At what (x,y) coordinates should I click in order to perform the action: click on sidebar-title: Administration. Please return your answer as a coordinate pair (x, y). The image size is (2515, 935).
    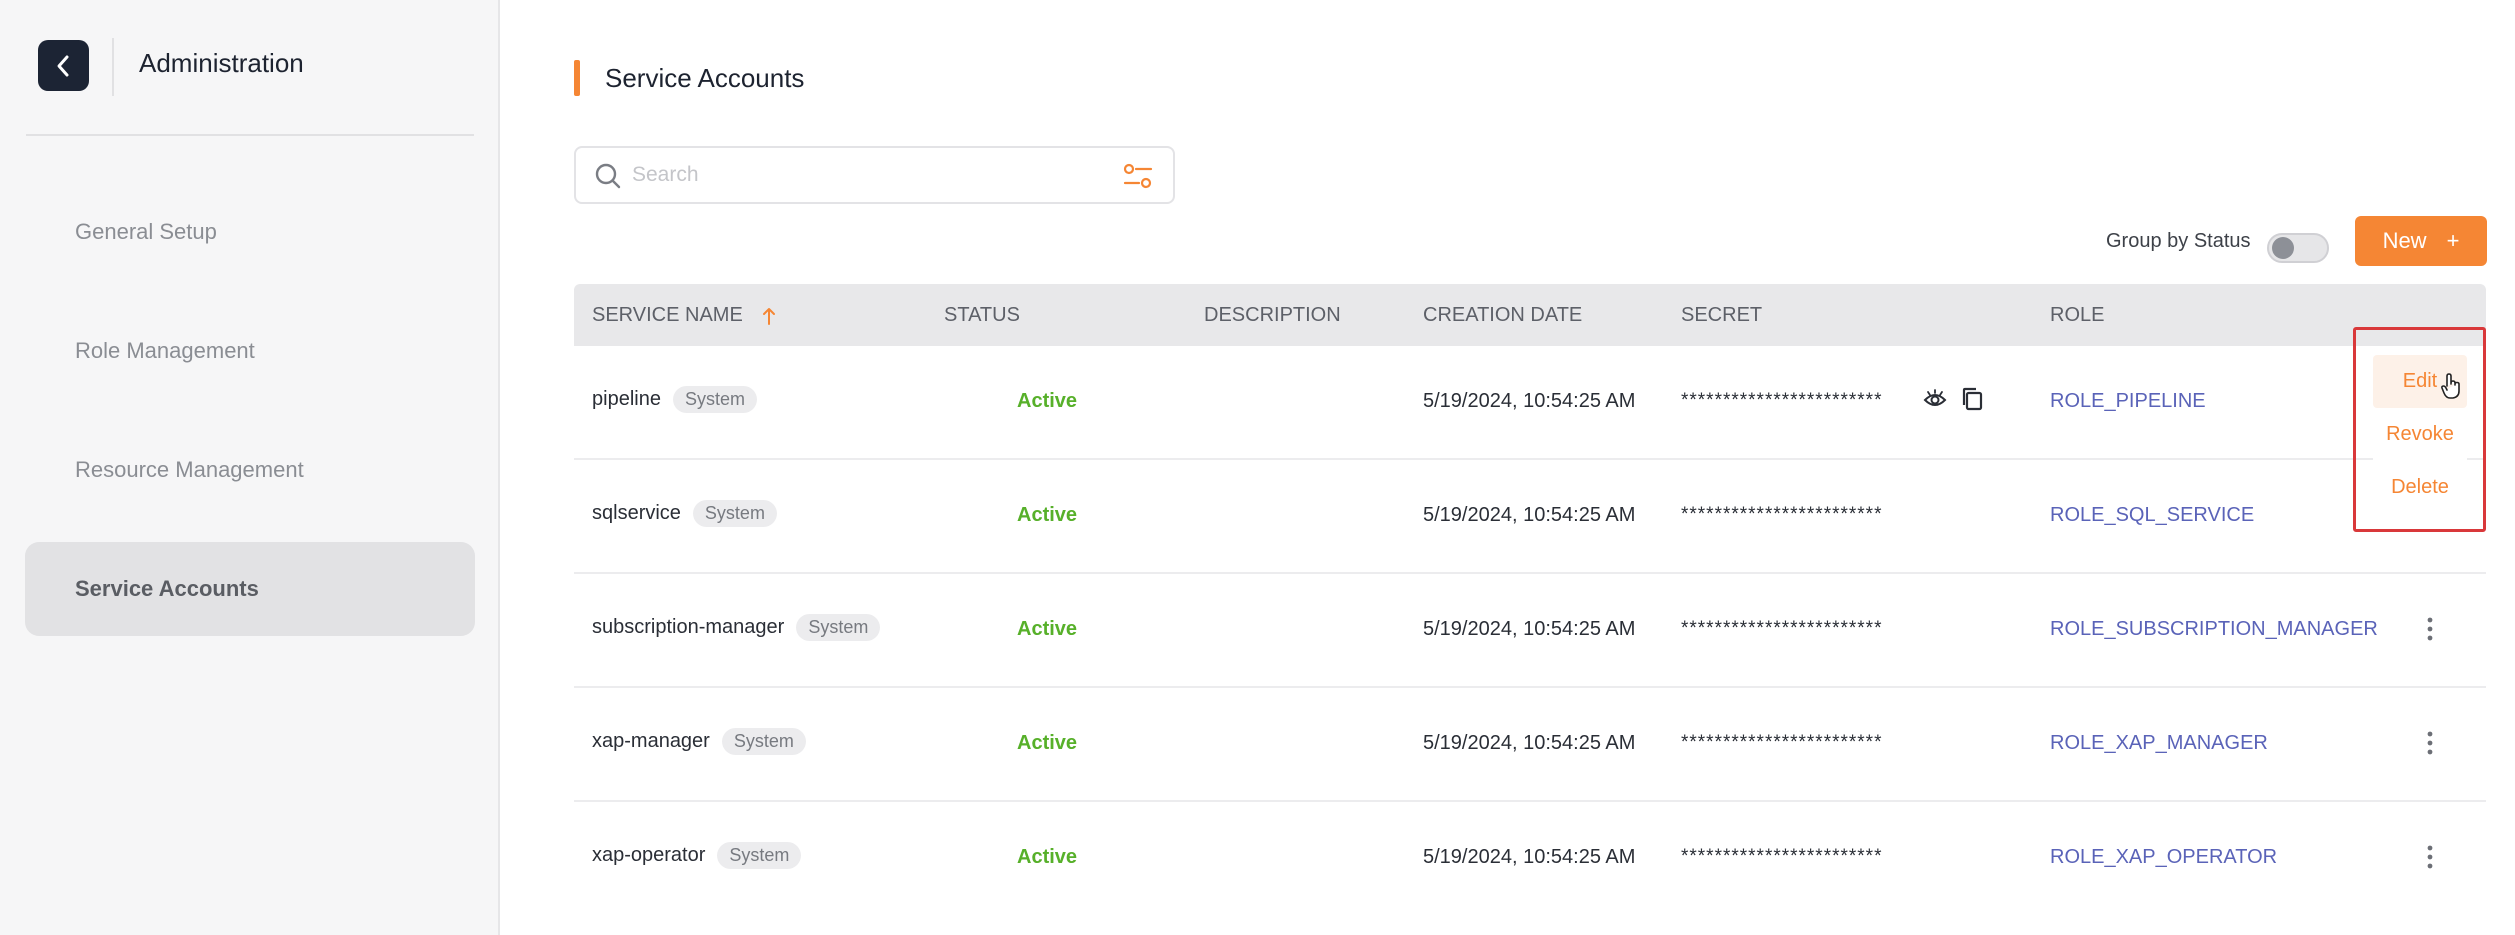
    Looking at the image, I should click on (221, 63).